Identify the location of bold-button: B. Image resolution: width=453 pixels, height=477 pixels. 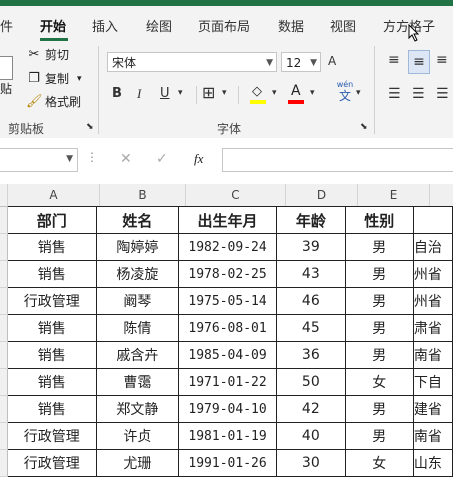
(117, 93).